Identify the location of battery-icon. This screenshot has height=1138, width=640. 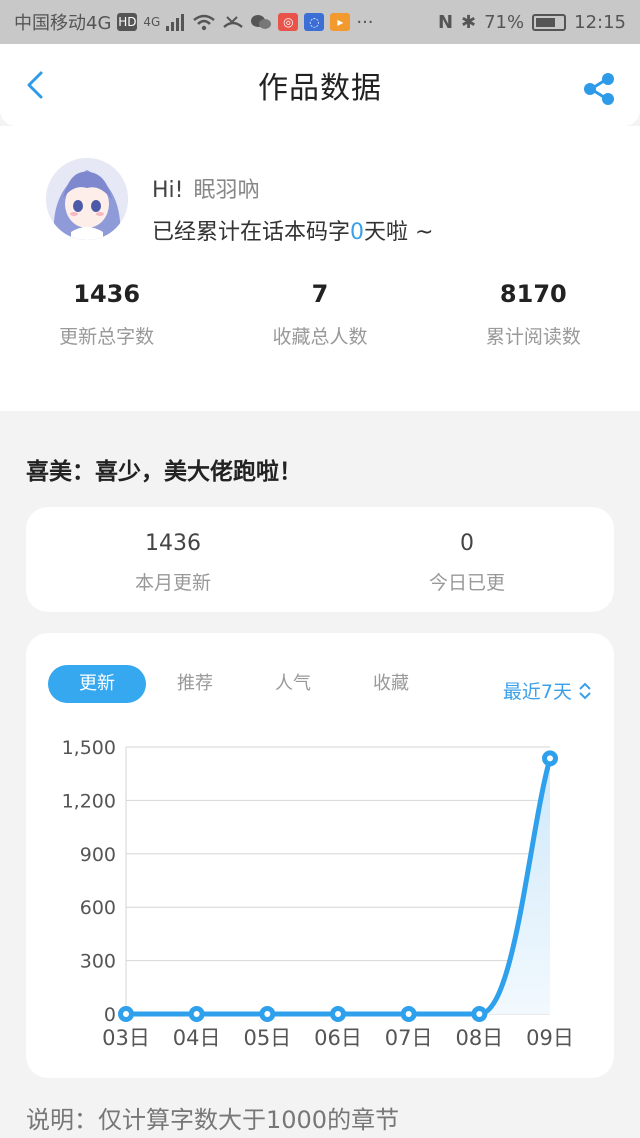
(549, 22).